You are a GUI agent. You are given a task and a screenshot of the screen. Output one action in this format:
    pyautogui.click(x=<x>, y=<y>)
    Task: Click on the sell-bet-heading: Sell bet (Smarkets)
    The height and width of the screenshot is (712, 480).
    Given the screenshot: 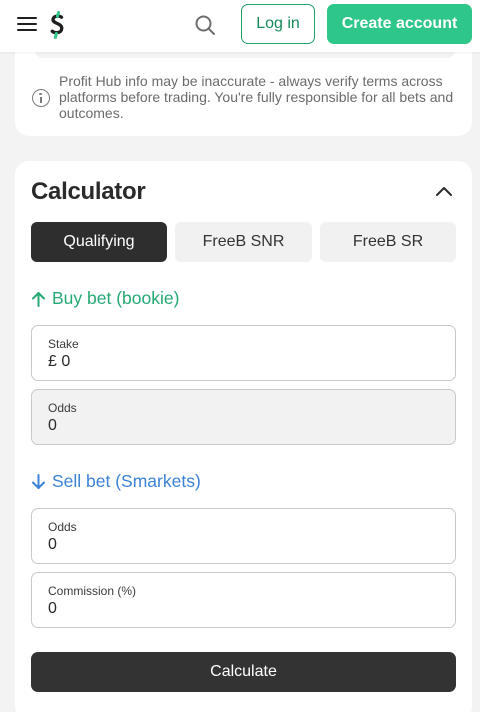 What is the action you would take?
    pyautogui.click(x=116, y=481)
    